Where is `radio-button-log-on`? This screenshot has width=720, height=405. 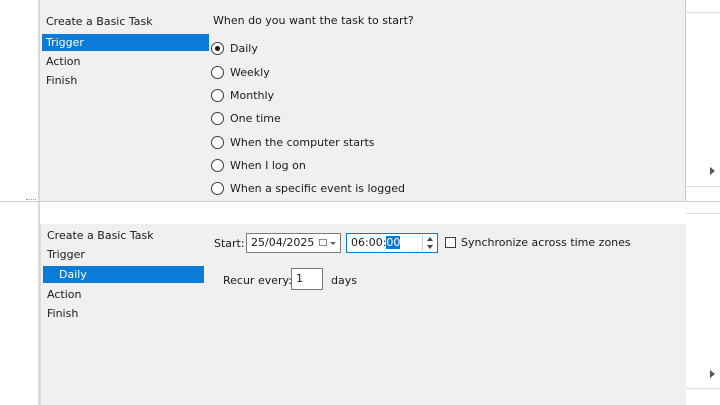 radio-button-log-on is located at coordinates (217, 165).